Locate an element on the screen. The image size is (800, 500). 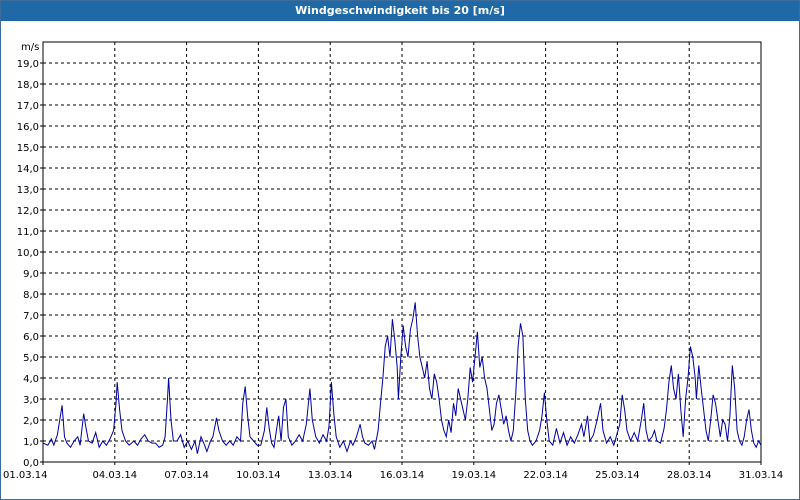
y-tick-label: 6,0 is located at coordinates (31, 337).